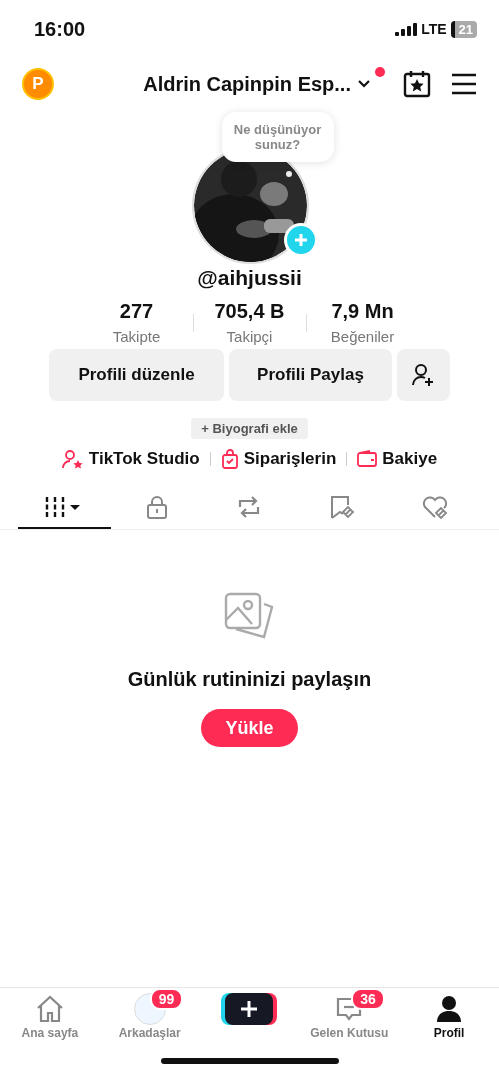 The height and width of the screenshot is (1080, 499). Describe the element at coordinates (362, 336) in the screenshot. I see `stat-label: Beğeniler` at that location.